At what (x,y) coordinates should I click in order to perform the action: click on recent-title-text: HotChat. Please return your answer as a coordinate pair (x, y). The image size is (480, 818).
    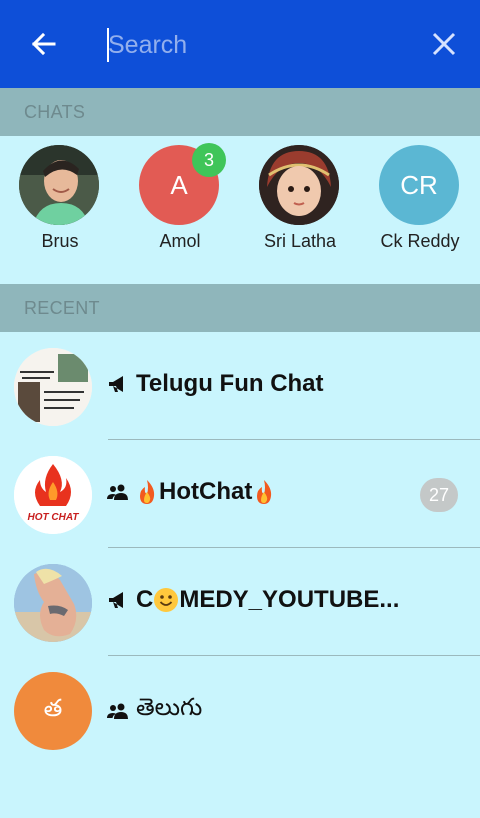
    Looking at the image, I should click on (206, 491).